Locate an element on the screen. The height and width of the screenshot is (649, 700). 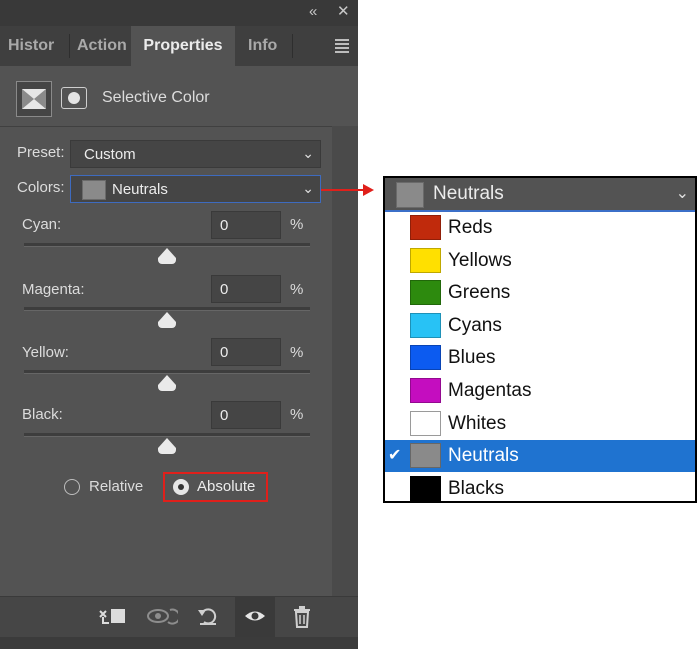
black-slider-track is located at coordinates (167, 435).